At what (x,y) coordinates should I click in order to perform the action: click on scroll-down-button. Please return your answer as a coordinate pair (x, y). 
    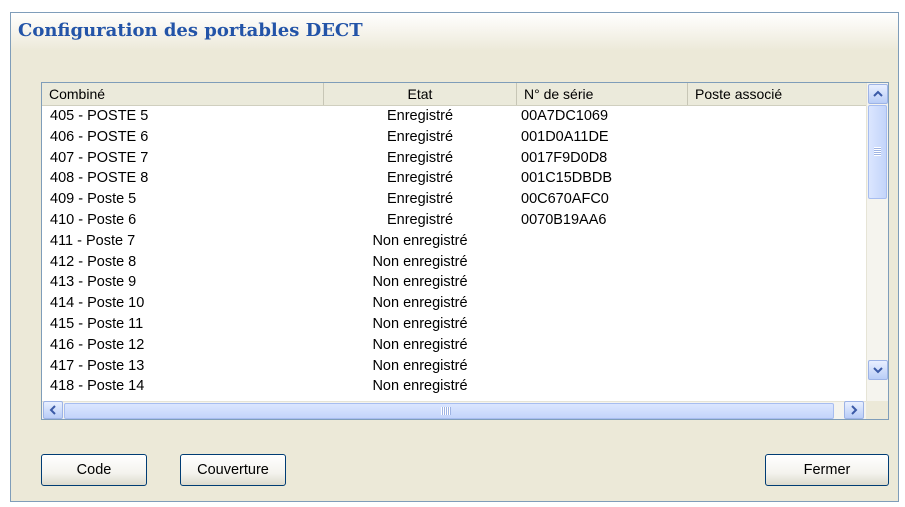
    Looking at the image, I should click on (878, 370).